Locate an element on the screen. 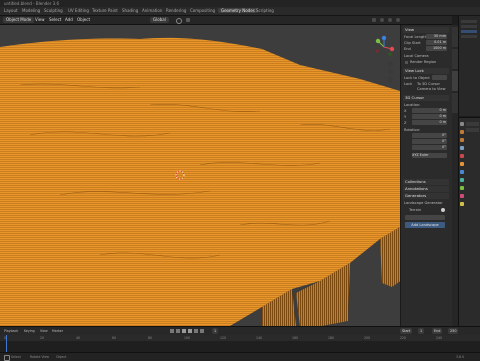  cursor-rot-z-field: 0° is located at coordinates (429, 147).